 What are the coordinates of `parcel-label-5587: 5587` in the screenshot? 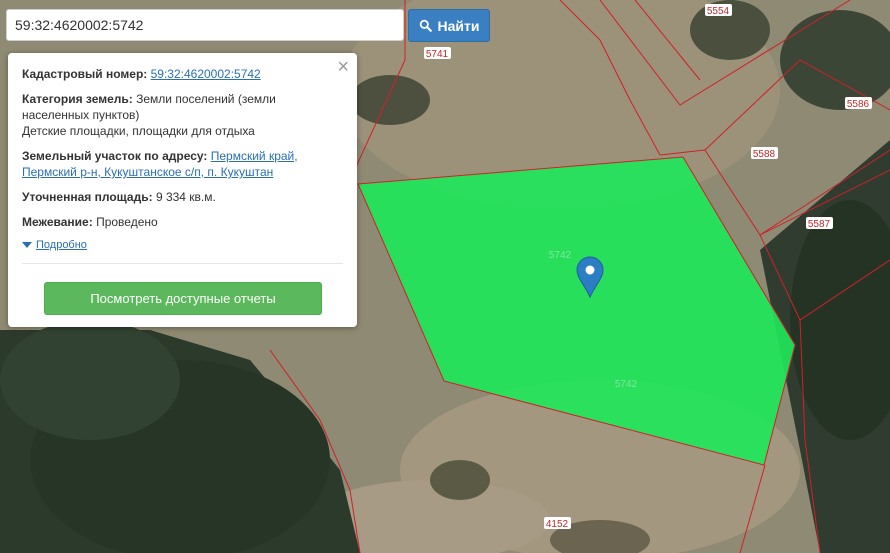 It's located at (819, 224).